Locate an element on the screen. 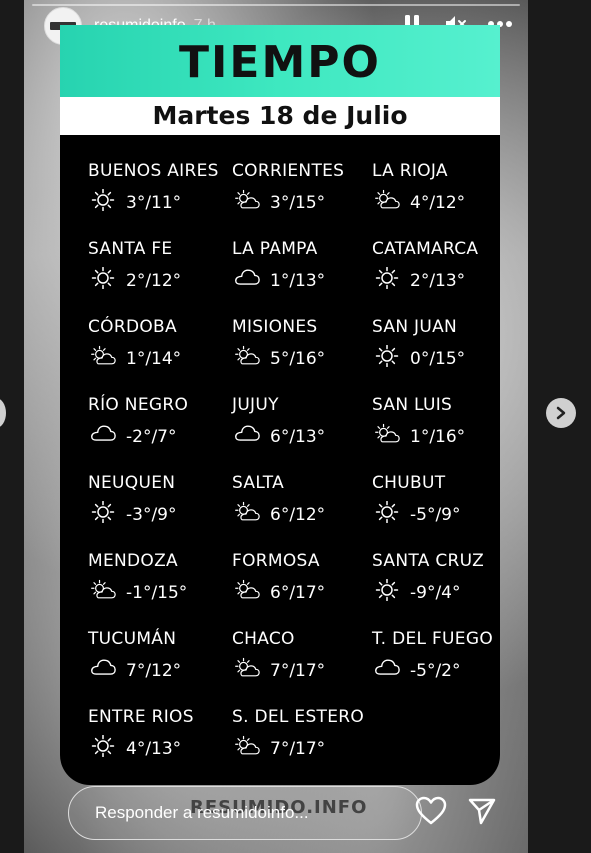 The height and width of the screenshot is (853, 591). city-temperature: 1°/16° is located at coordinates (438, 436).